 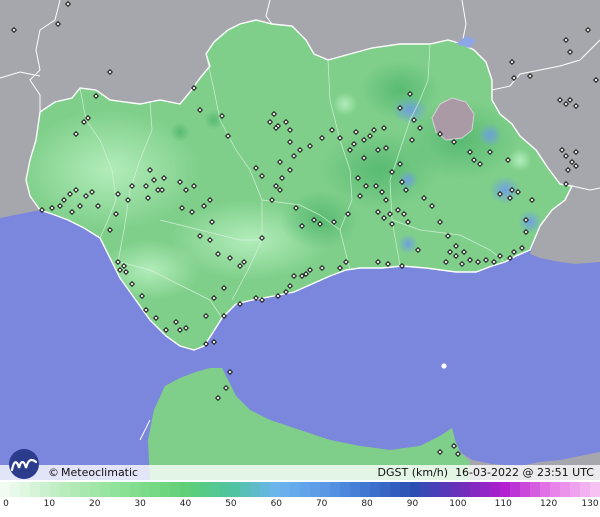 What do you see at coordinates (95, 504) in the screenshot?
I see `legend-tick-label: 20` at bounding box center [95, 504].